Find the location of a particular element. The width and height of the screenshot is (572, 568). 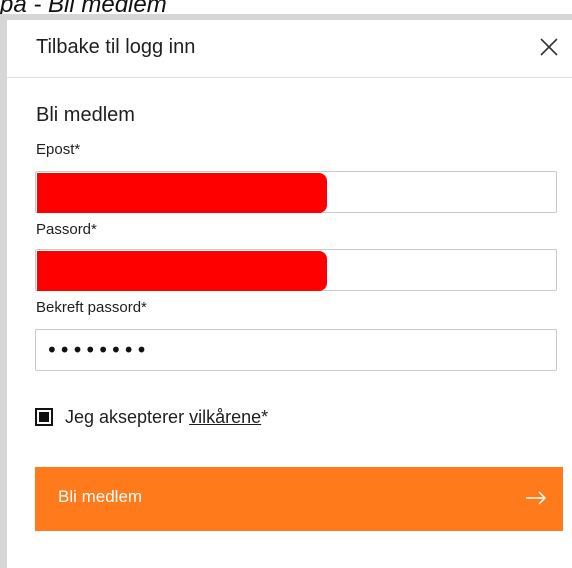

email-field is located at coordinates (296, 192).